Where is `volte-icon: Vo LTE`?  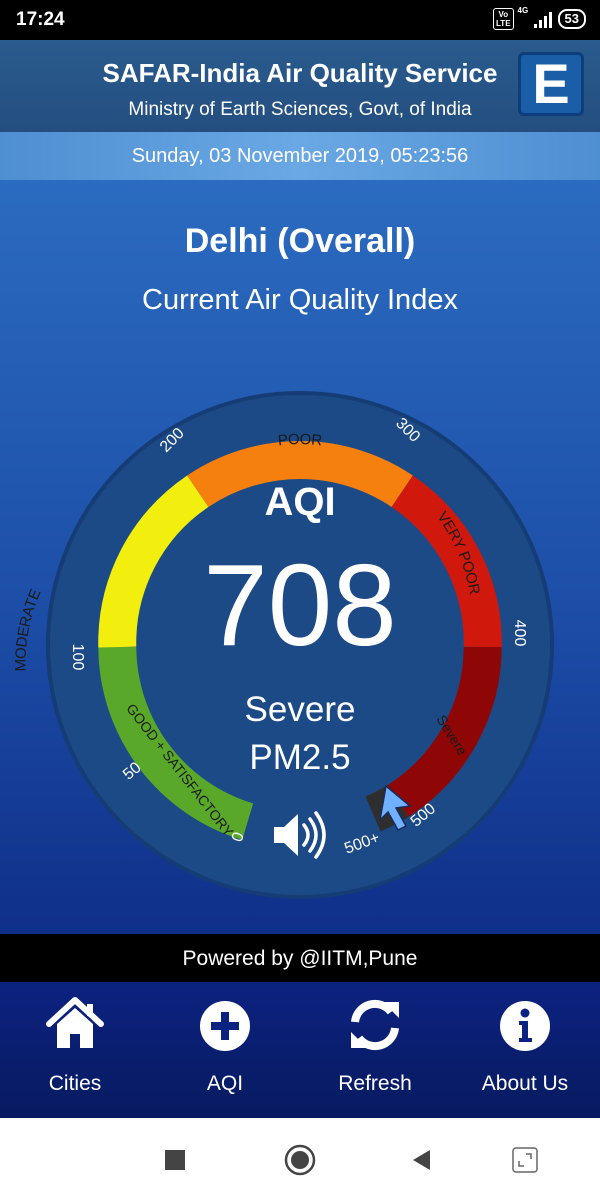
volte-icon: Vo LTE is located at coordinates (503, 19).